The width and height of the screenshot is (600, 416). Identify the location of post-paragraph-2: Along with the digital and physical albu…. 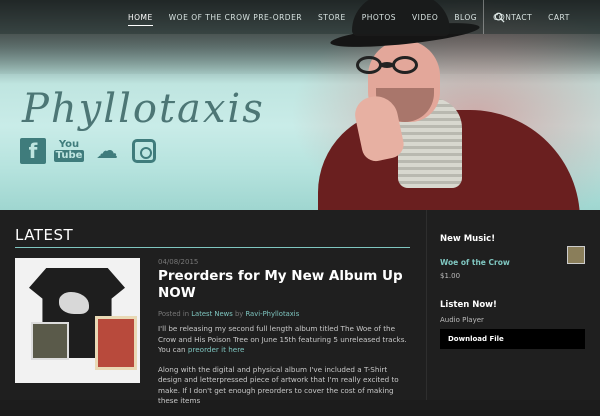
(278, 385).